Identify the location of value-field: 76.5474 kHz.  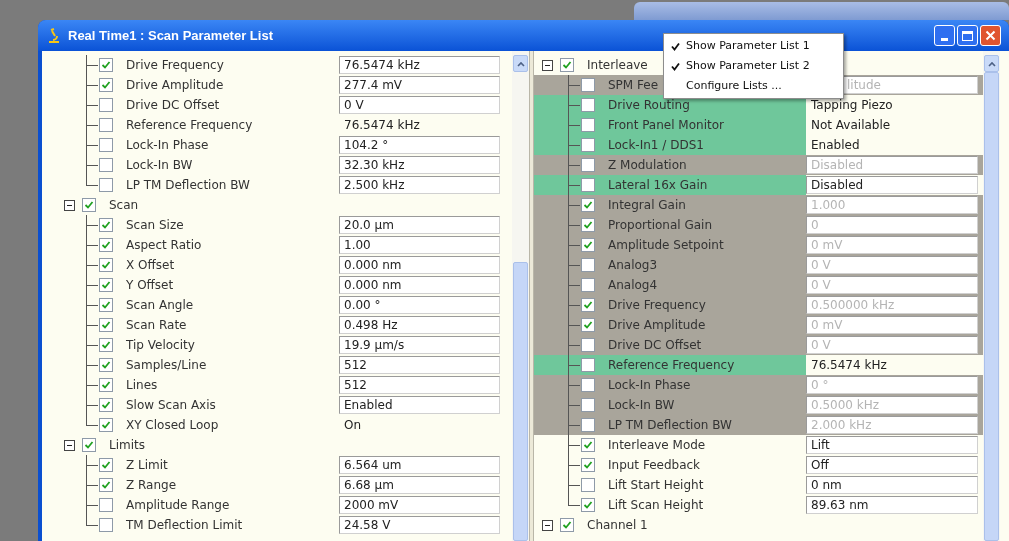
(419, 65).